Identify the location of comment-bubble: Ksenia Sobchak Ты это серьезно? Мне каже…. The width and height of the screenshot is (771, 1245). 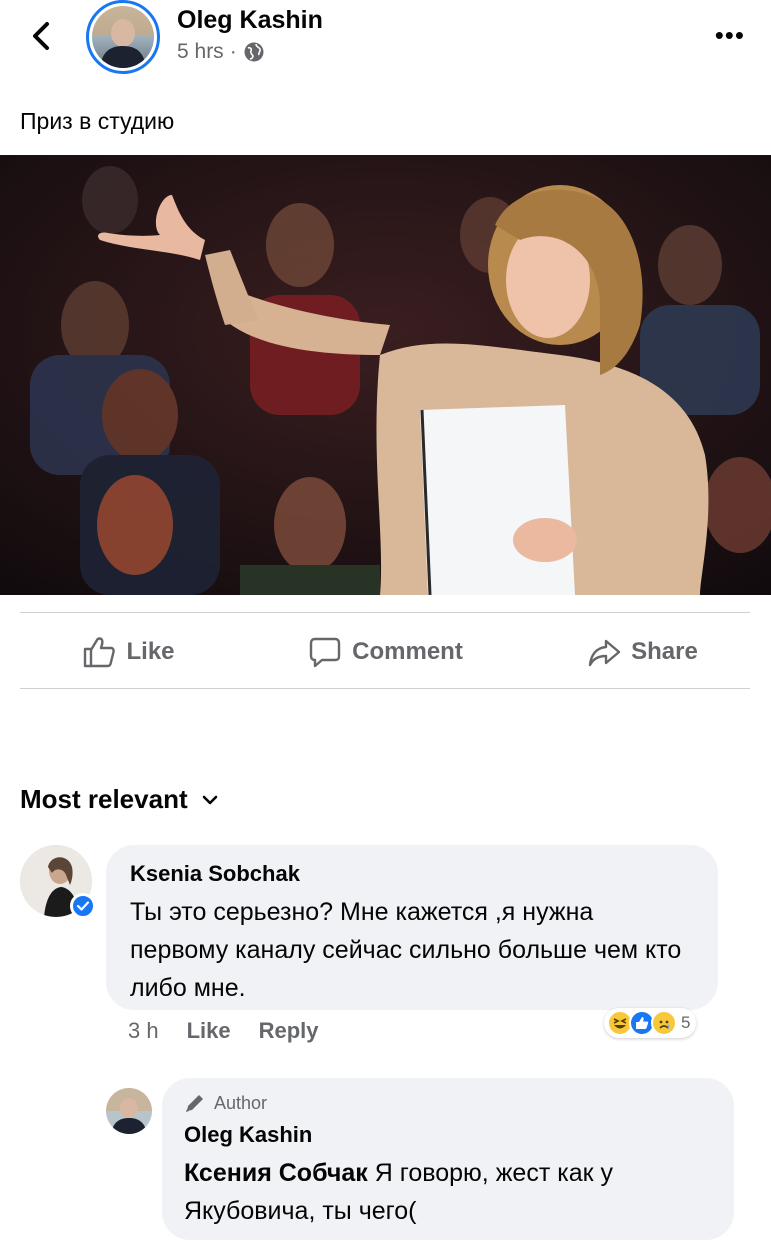
(412, 927).